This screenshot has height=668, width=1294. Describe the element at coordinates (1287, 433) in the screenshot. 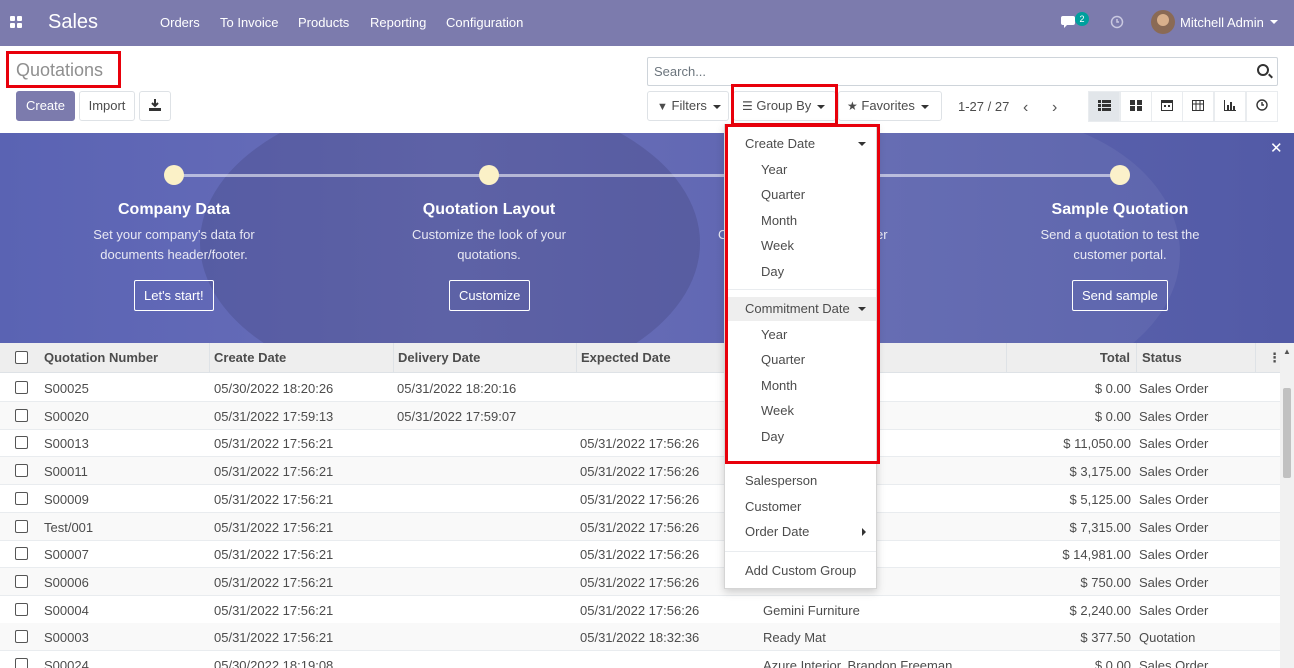

I see `scroll-thumb` at that location.